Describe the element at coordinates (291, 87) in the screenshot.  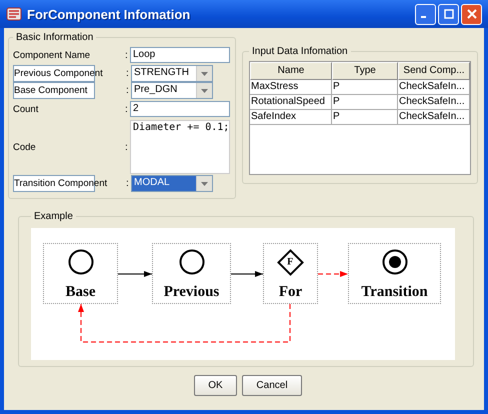
I see `table-cell: MaxStress` at that location.